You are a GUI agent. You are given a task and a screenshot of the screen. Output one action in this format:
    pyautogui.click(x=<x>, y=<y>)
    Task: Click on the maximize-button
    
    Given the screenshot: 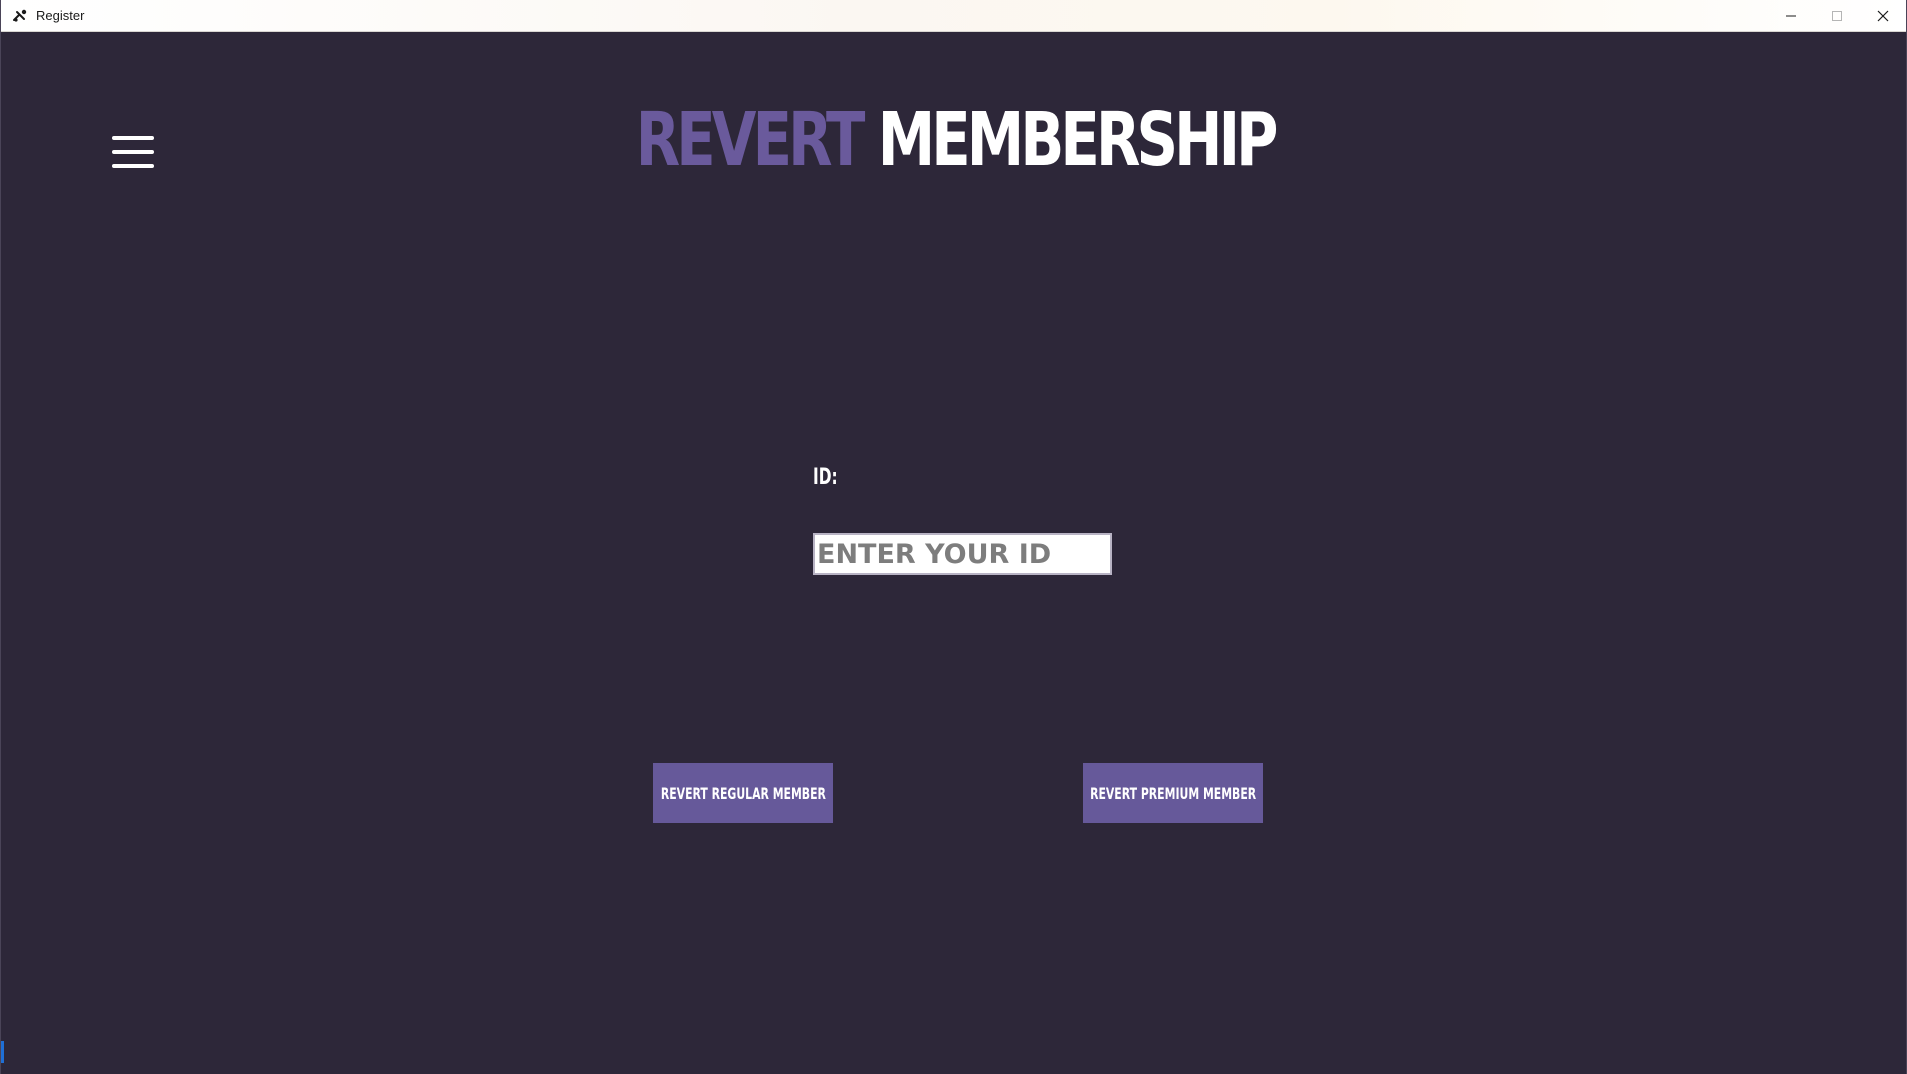 What is the action you would take?
    pyautogui.click(x=1837, y=15)
    